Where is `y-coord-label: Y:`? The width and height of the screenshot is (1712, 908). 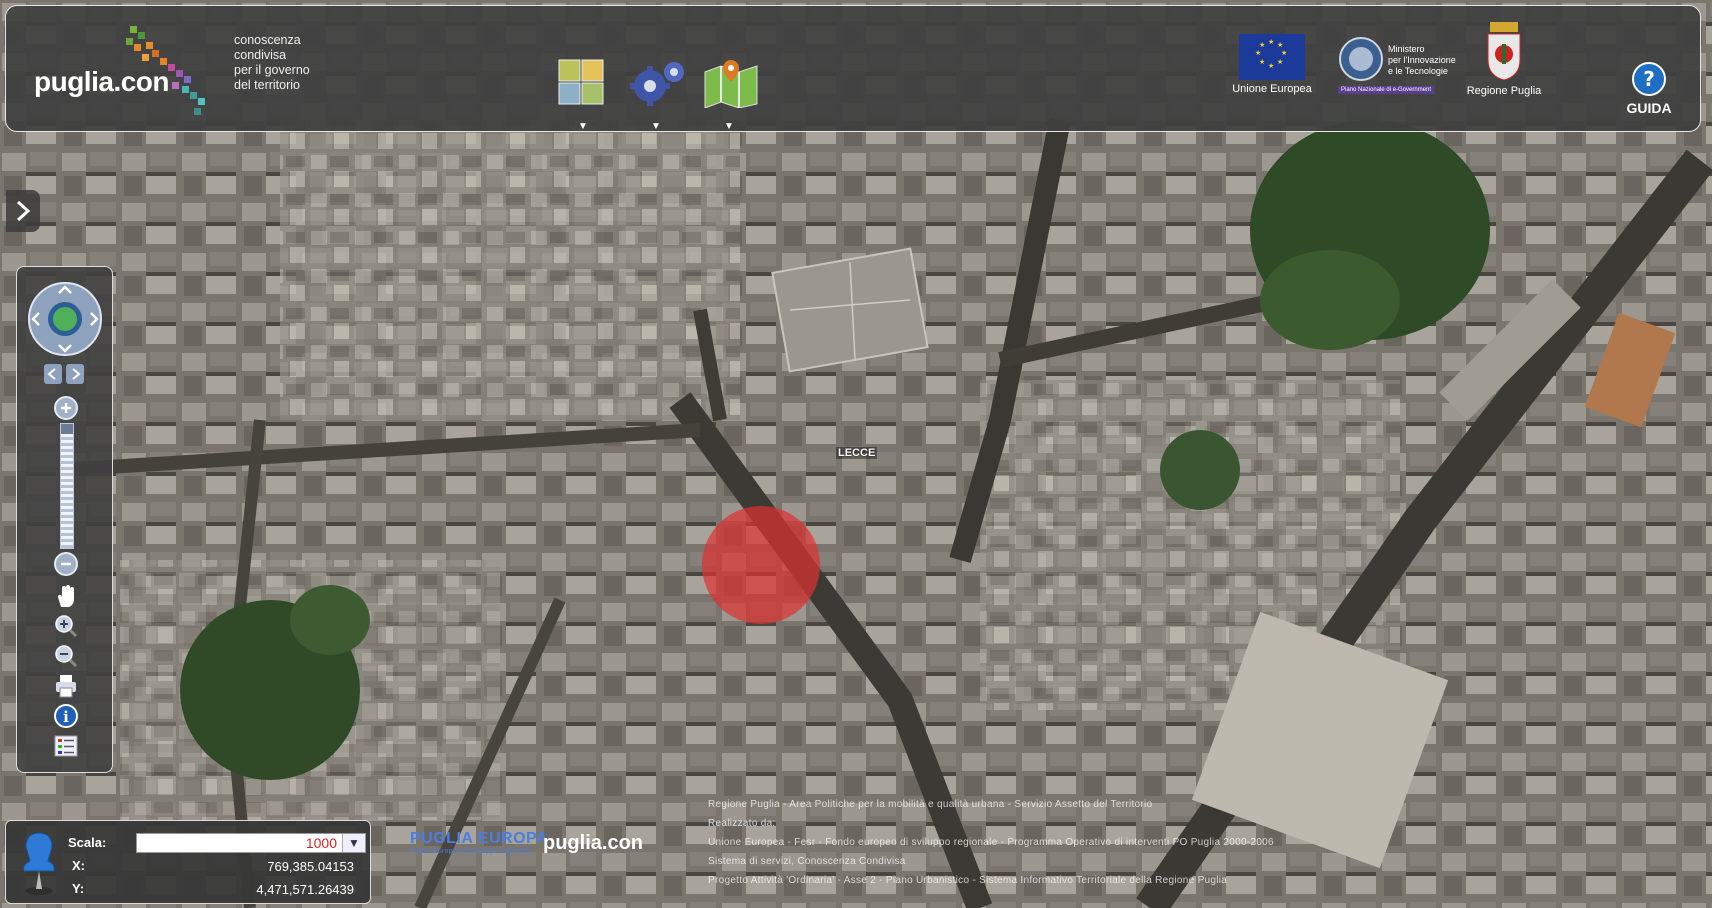
y-coord-label: Y: is located at coordinates (78, 888).